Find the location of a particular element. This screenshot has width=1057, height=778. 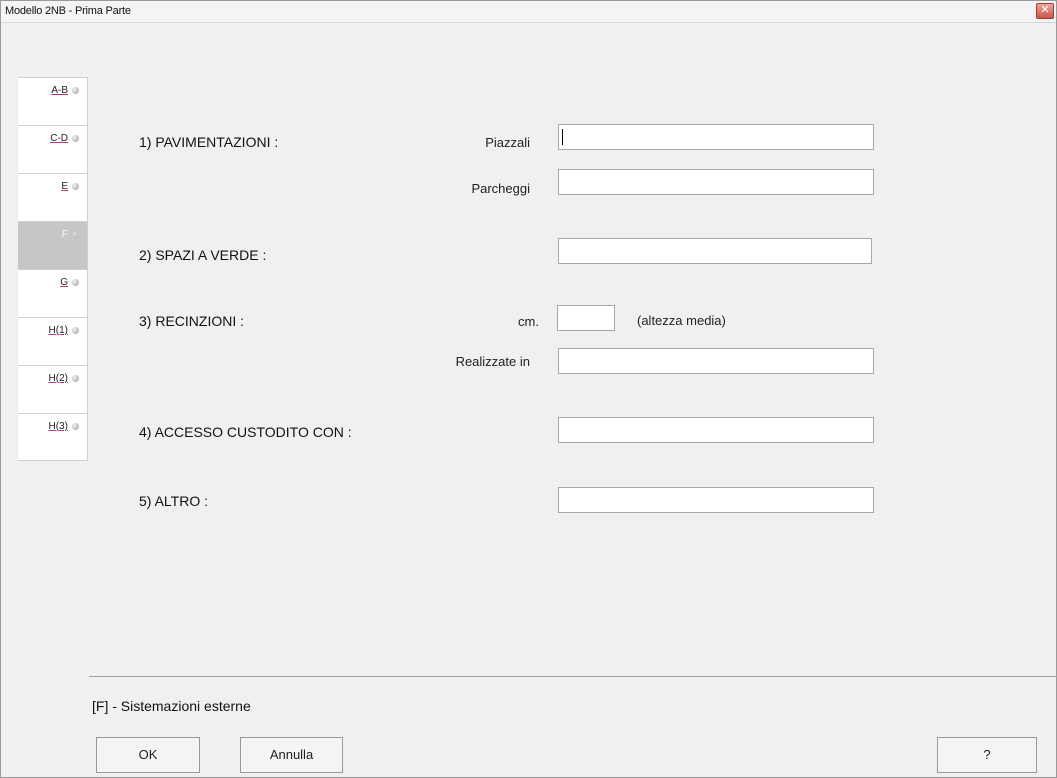

help-button: ? is located at coordinates (987, 755).